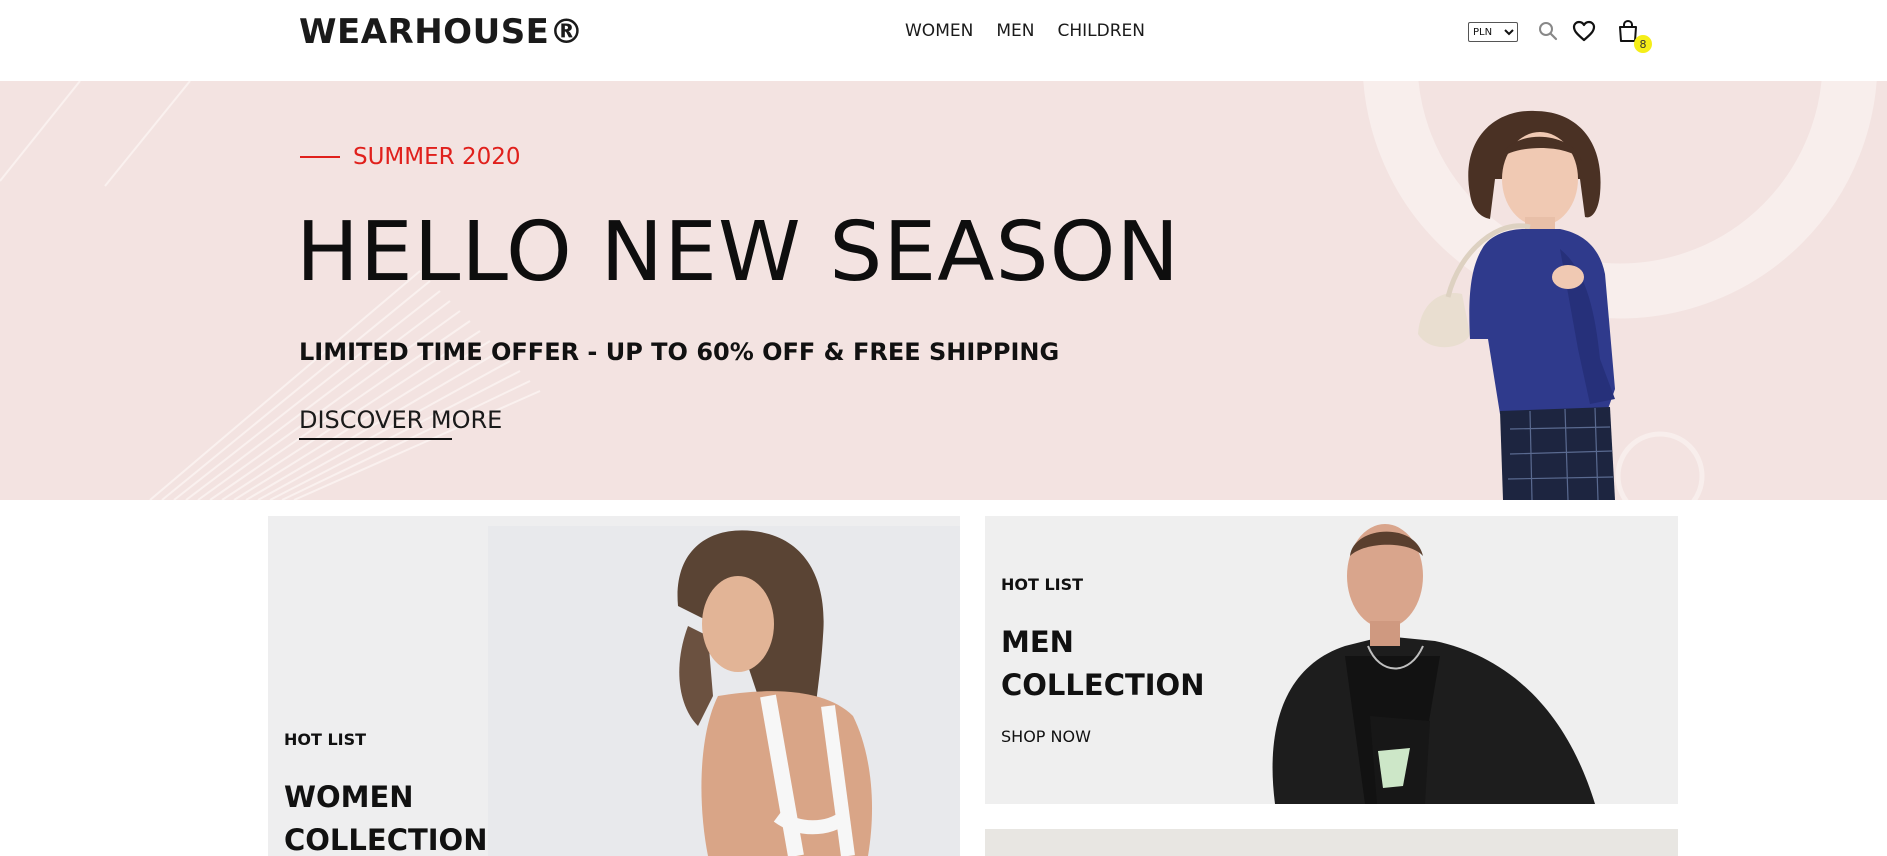 The height and width of the screenshot is (856, 1887). I want to click on main-nav: WOMEN MEN CHILDREN, so click(1025, 31).